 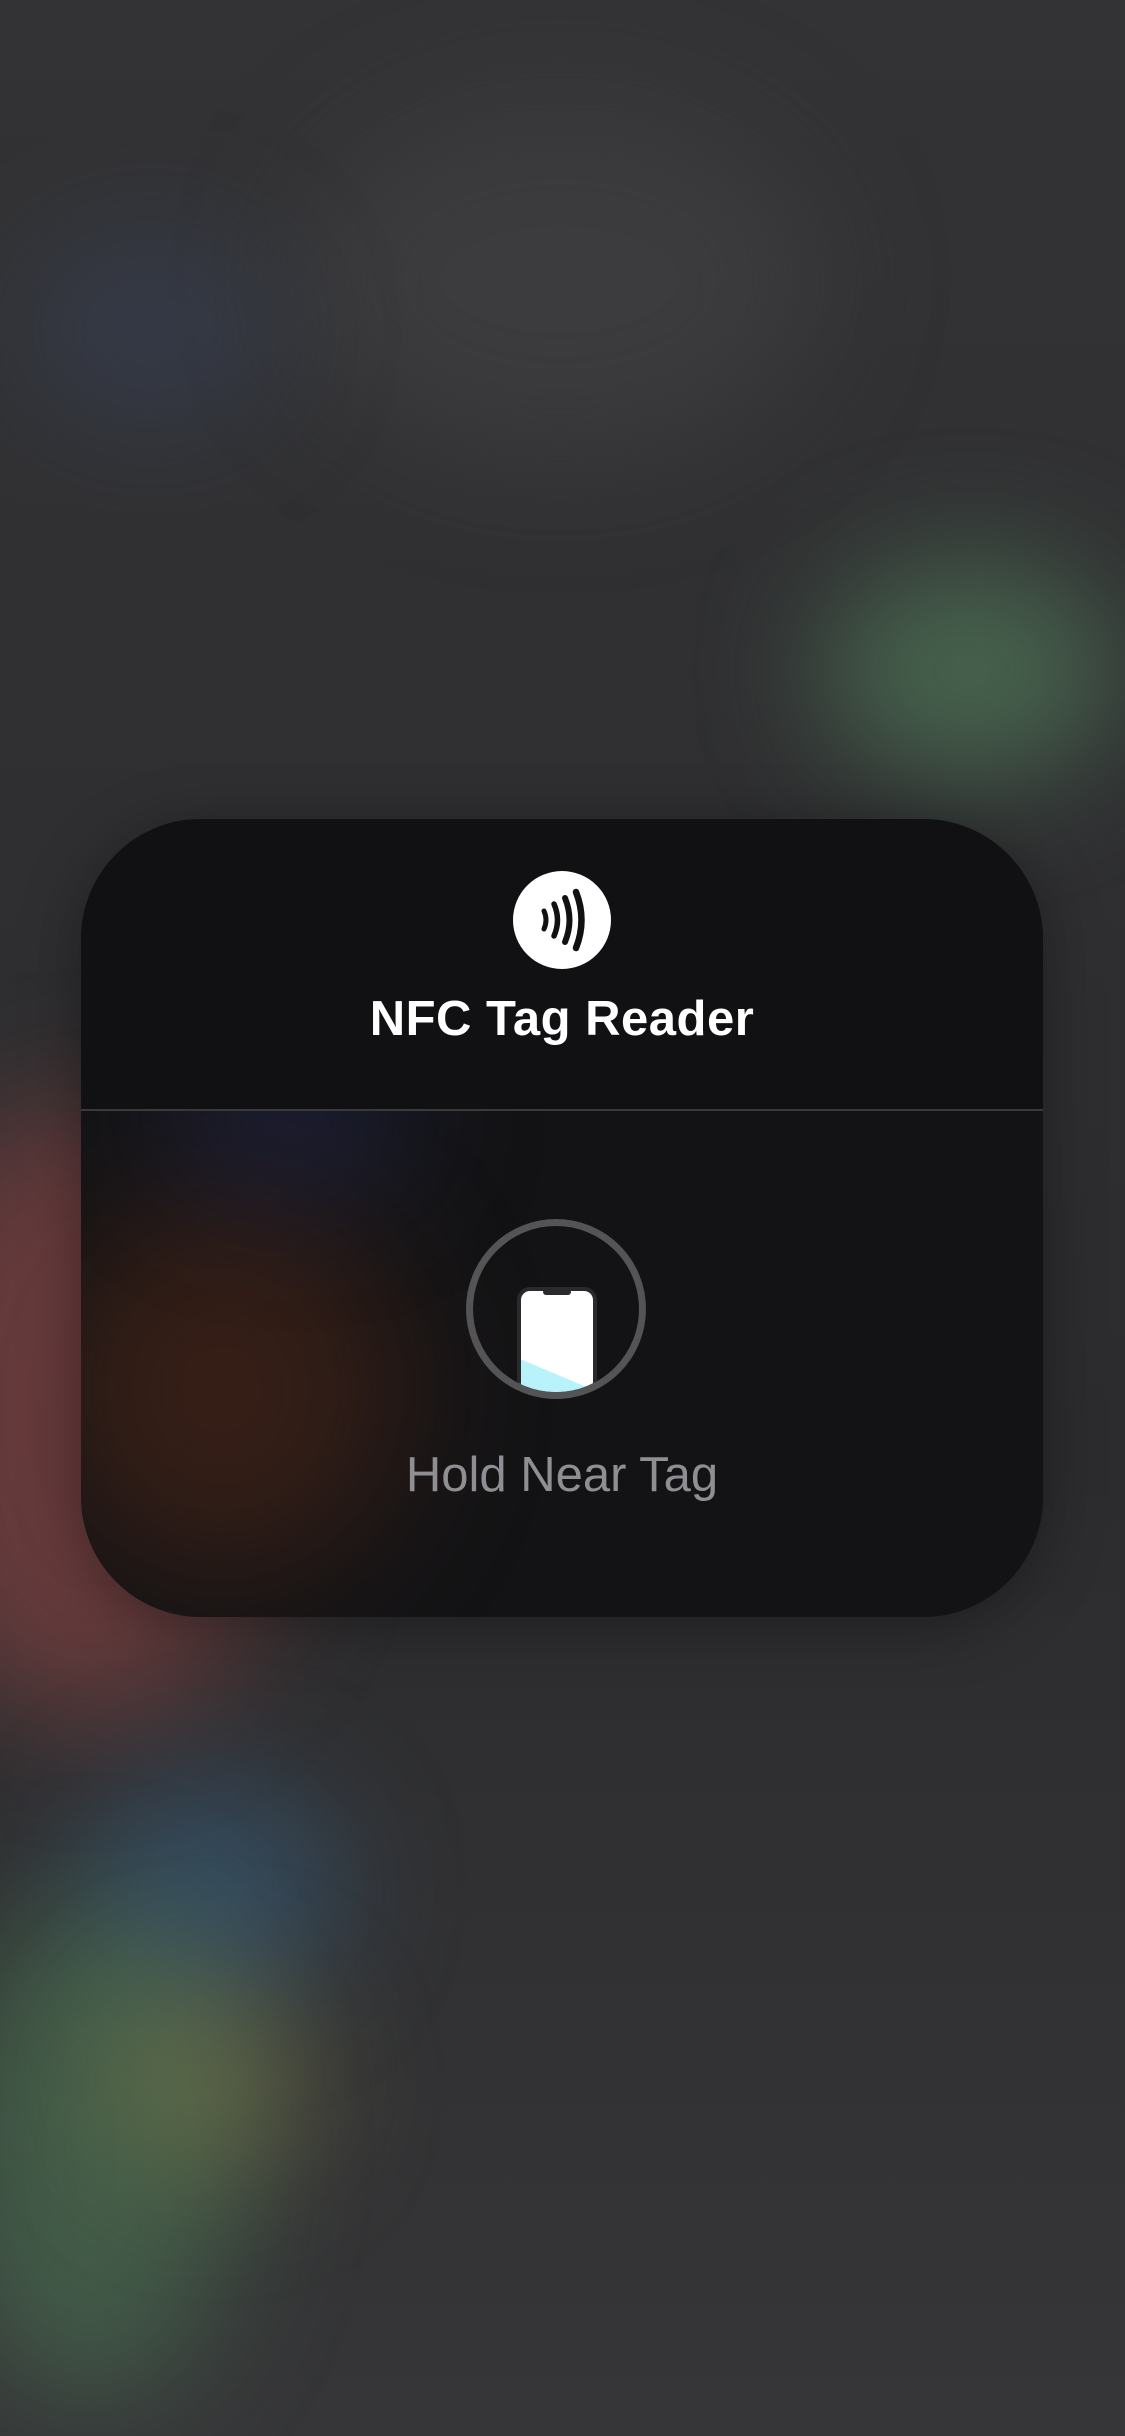 I want to click on nfc-contactless-icon, so click(x=562, y=920).